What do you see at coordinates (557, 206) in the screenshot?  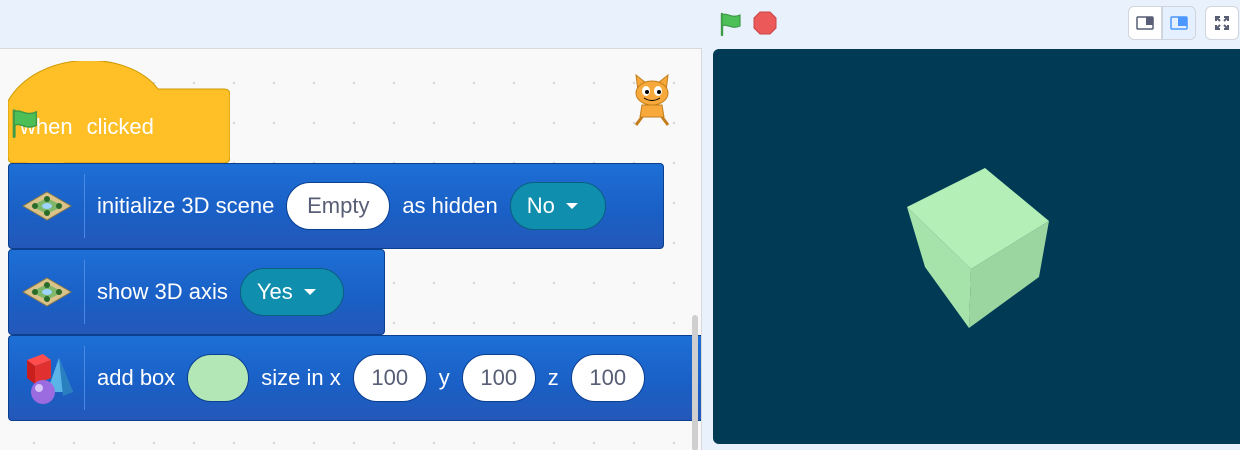 I see `hidden-dropdown: No` at bounding box center [557, 206].